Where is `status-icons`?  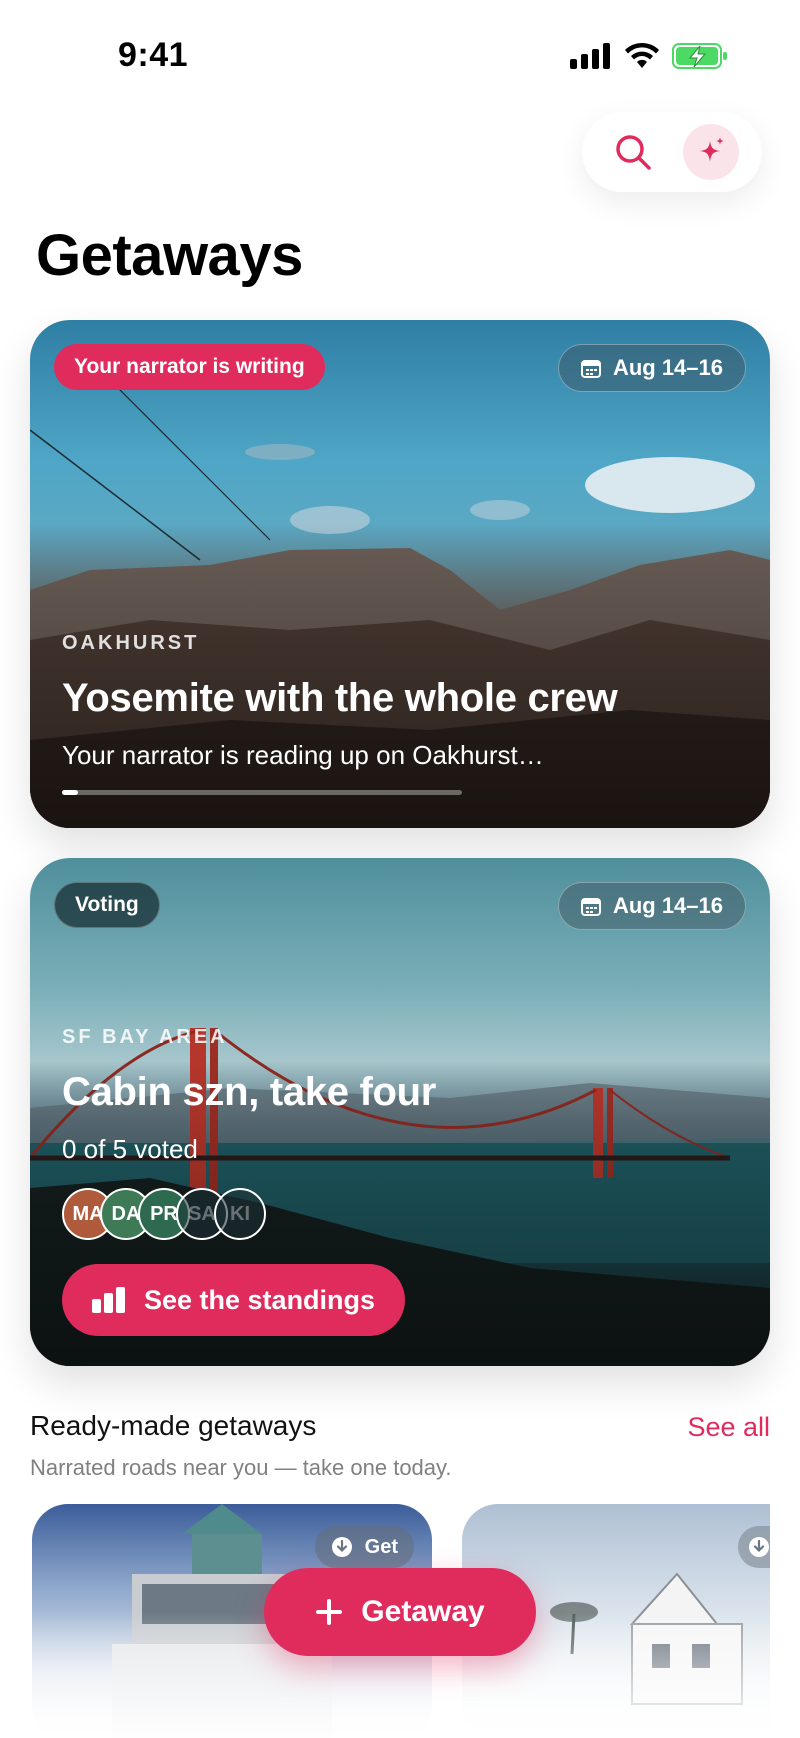 status-icons is located at coordinates (649, 56).